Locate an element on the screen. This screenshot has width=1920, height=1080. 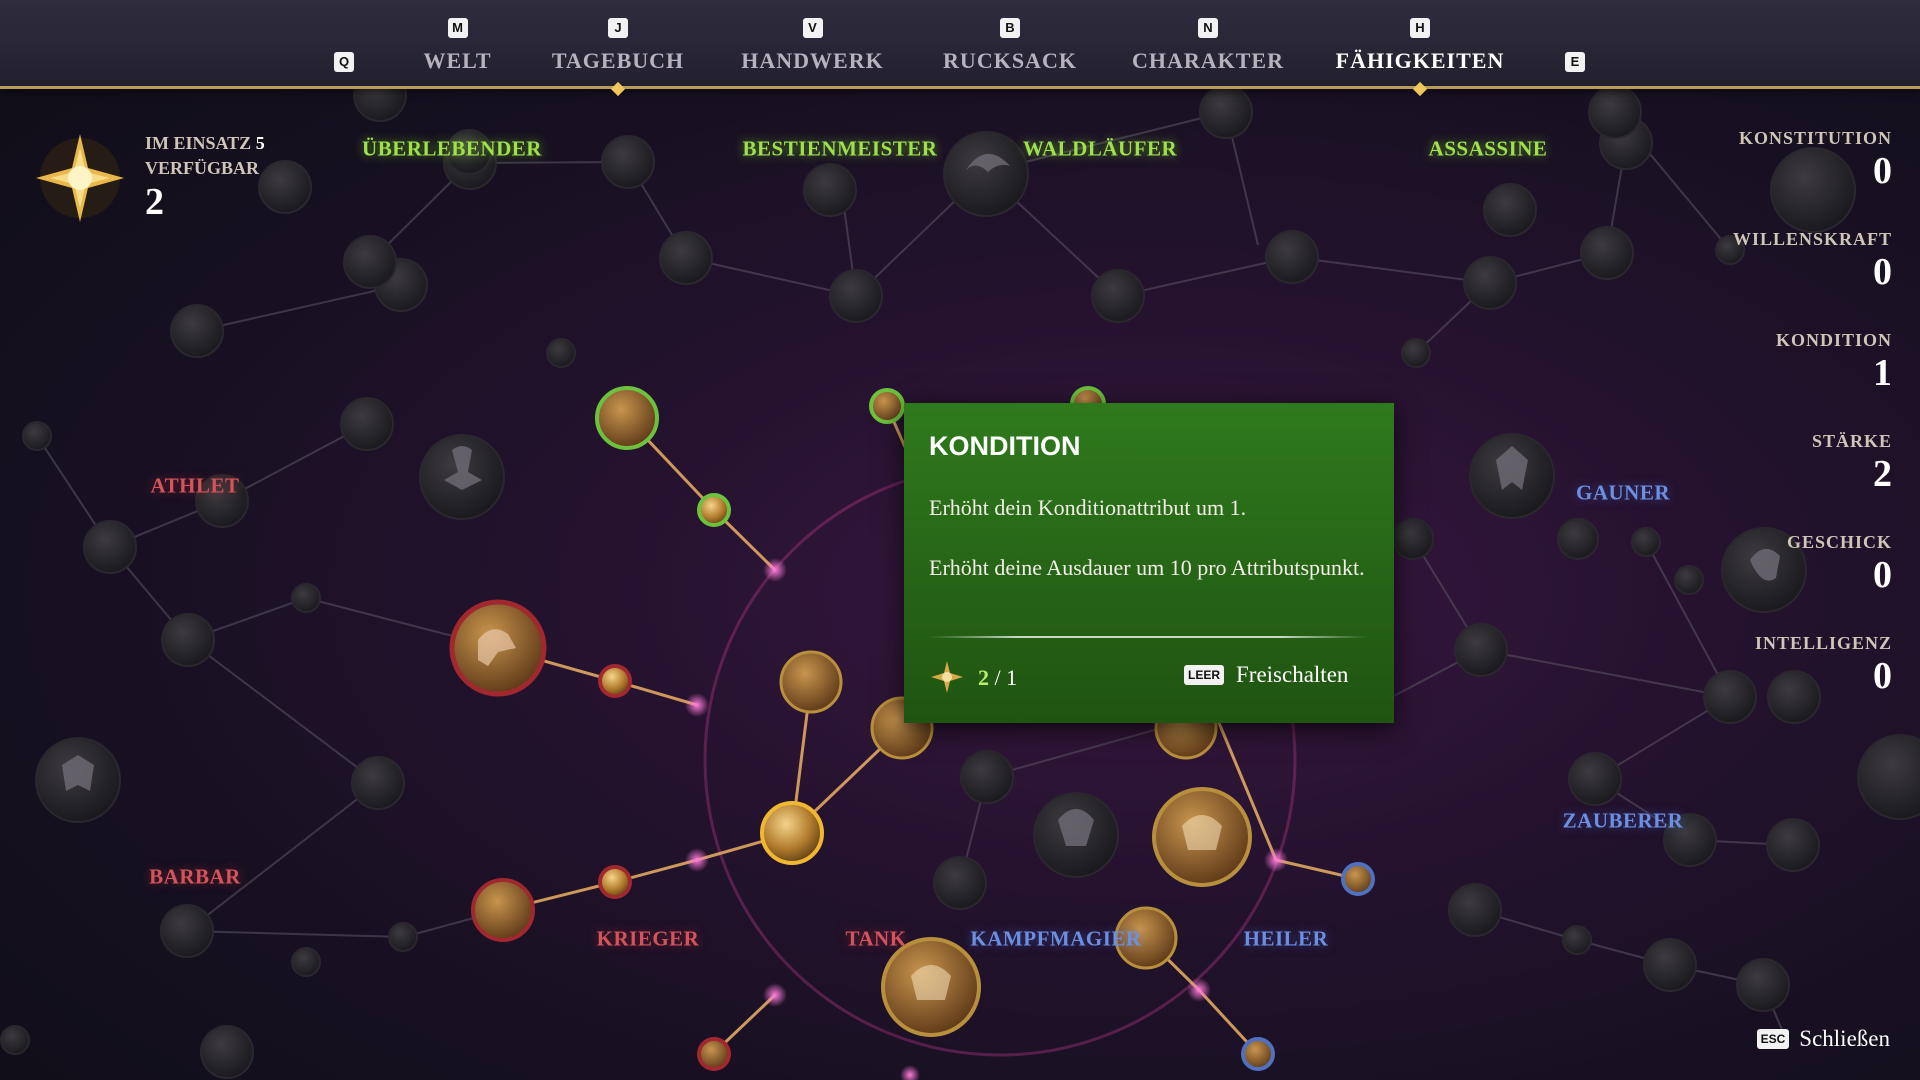
close-button: ESC Schließen is located at coordinates (1823, 1041).